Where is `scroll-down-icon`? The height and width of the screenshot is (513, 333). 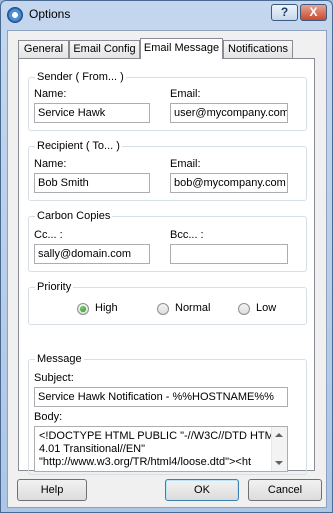
scroll-down-icon is located at coordinates (279, 463).